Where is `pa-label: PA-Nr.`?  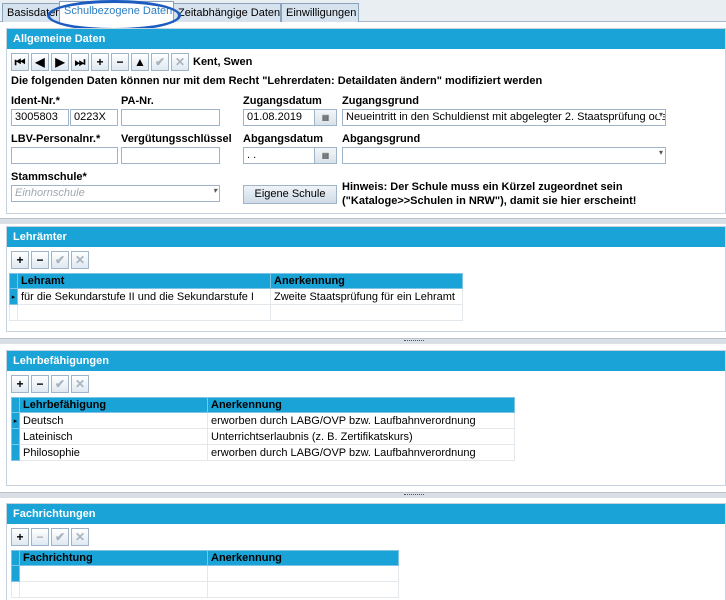
pa-label: PA-Nr. is located at coordinates (137, 101).